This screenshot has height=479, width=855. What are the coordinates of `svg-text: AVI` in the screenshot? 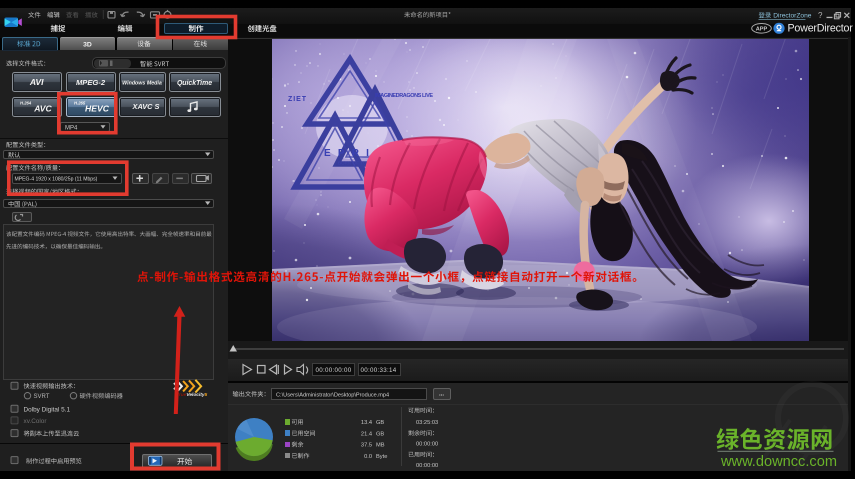 It's located at (36, 82).